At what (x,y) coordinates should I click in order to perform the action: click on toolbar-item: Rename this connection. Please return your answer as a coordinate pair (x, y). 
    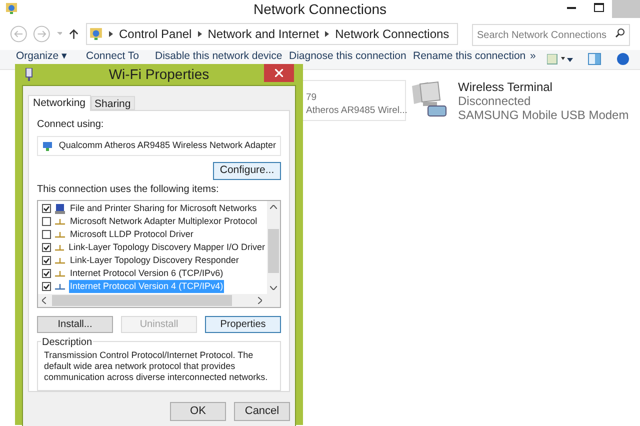
    Looking at the image, I should click on (469, 56).